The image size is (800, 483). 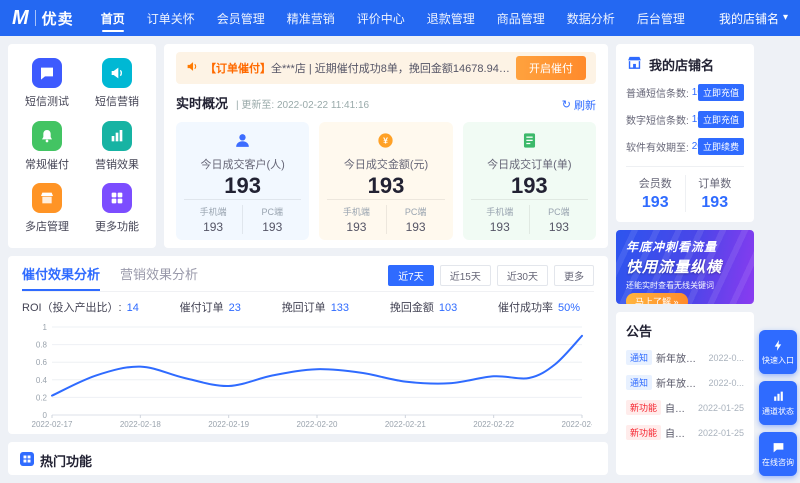 I want to click on nav-item-reviews: 评价中心, so click(x=381, y=18).